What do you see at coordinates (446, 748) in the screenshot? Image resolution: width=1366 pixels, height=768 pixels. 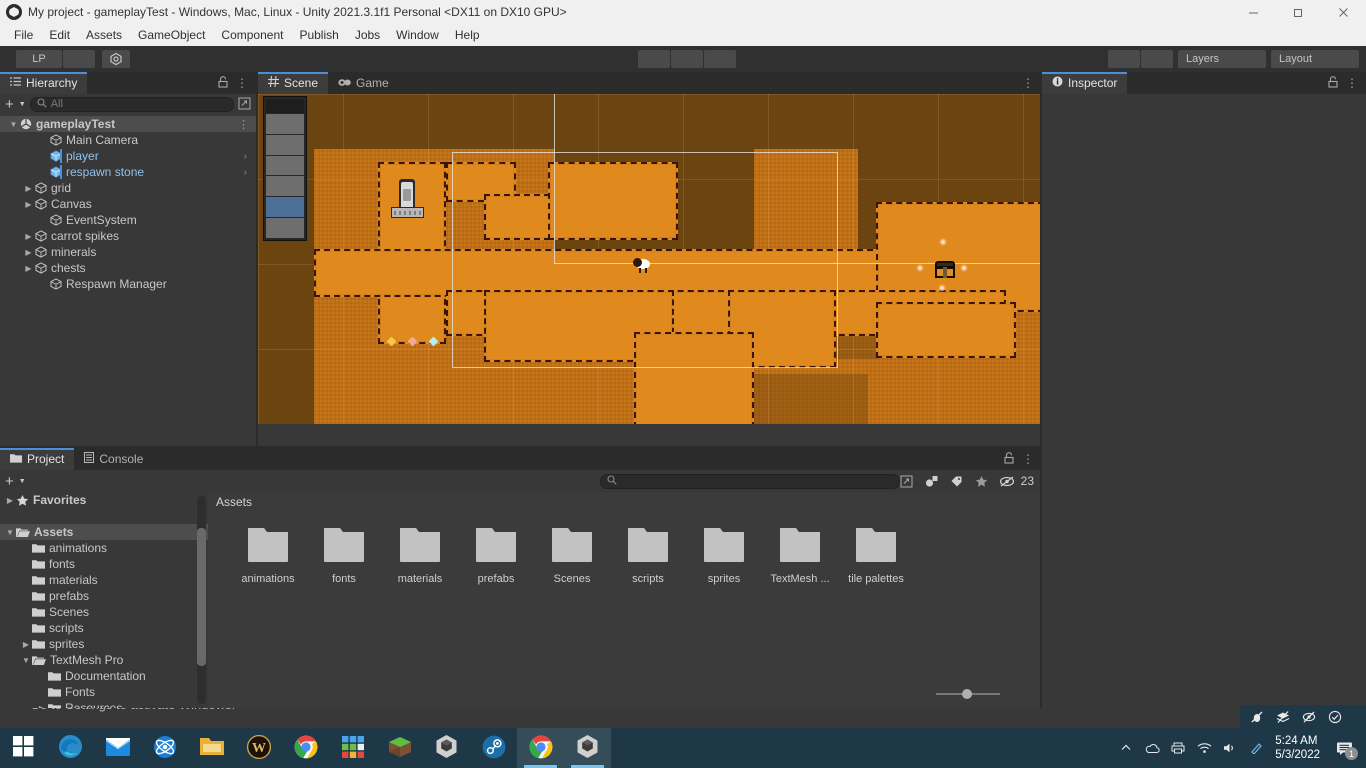 I see `taskbar-unity-hub` at bounding box center [446, 748].